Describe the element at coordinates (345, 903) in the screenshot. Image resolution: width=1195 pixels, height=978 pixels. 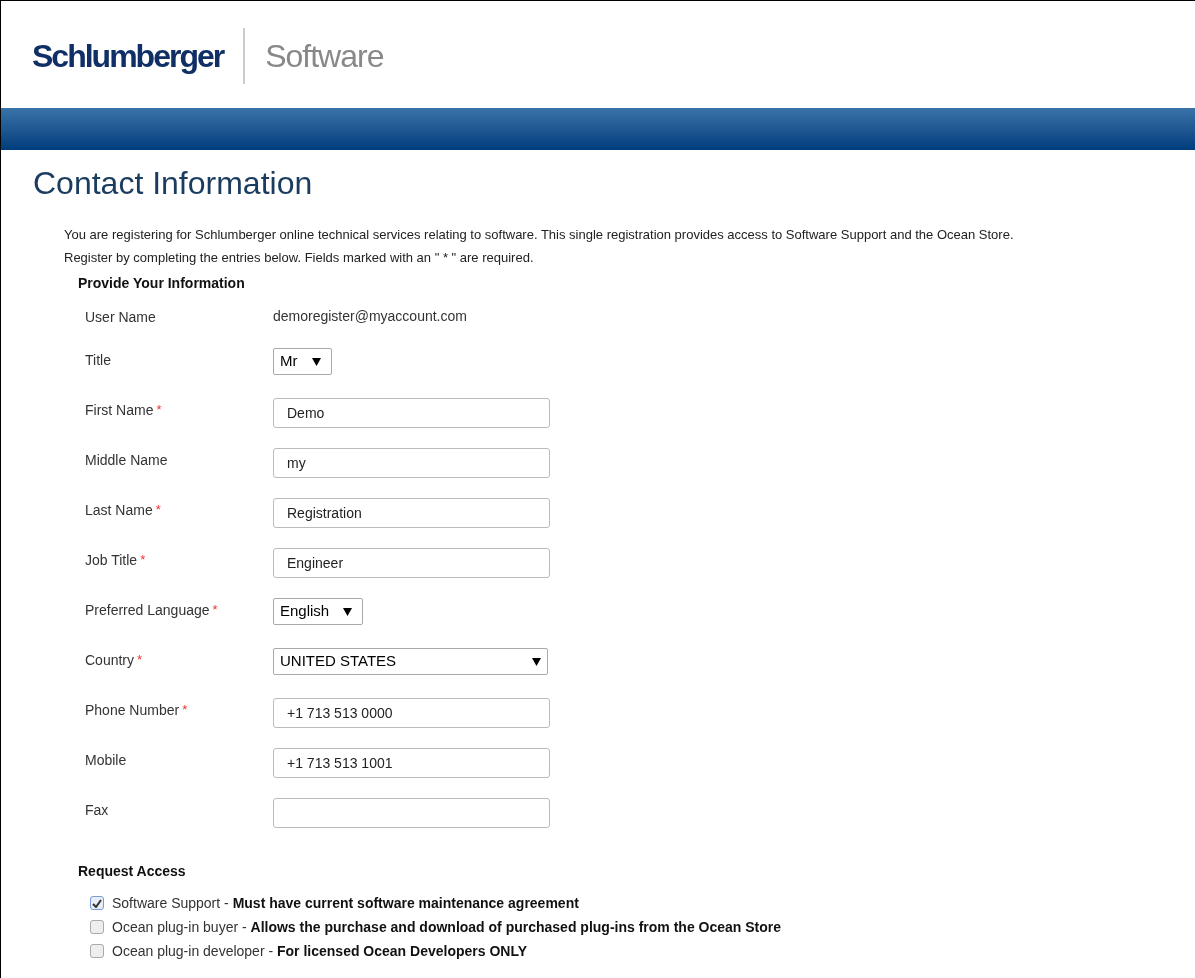
I see `access-option-label: Software Support - Must have current software maintenance agreement` at that location.